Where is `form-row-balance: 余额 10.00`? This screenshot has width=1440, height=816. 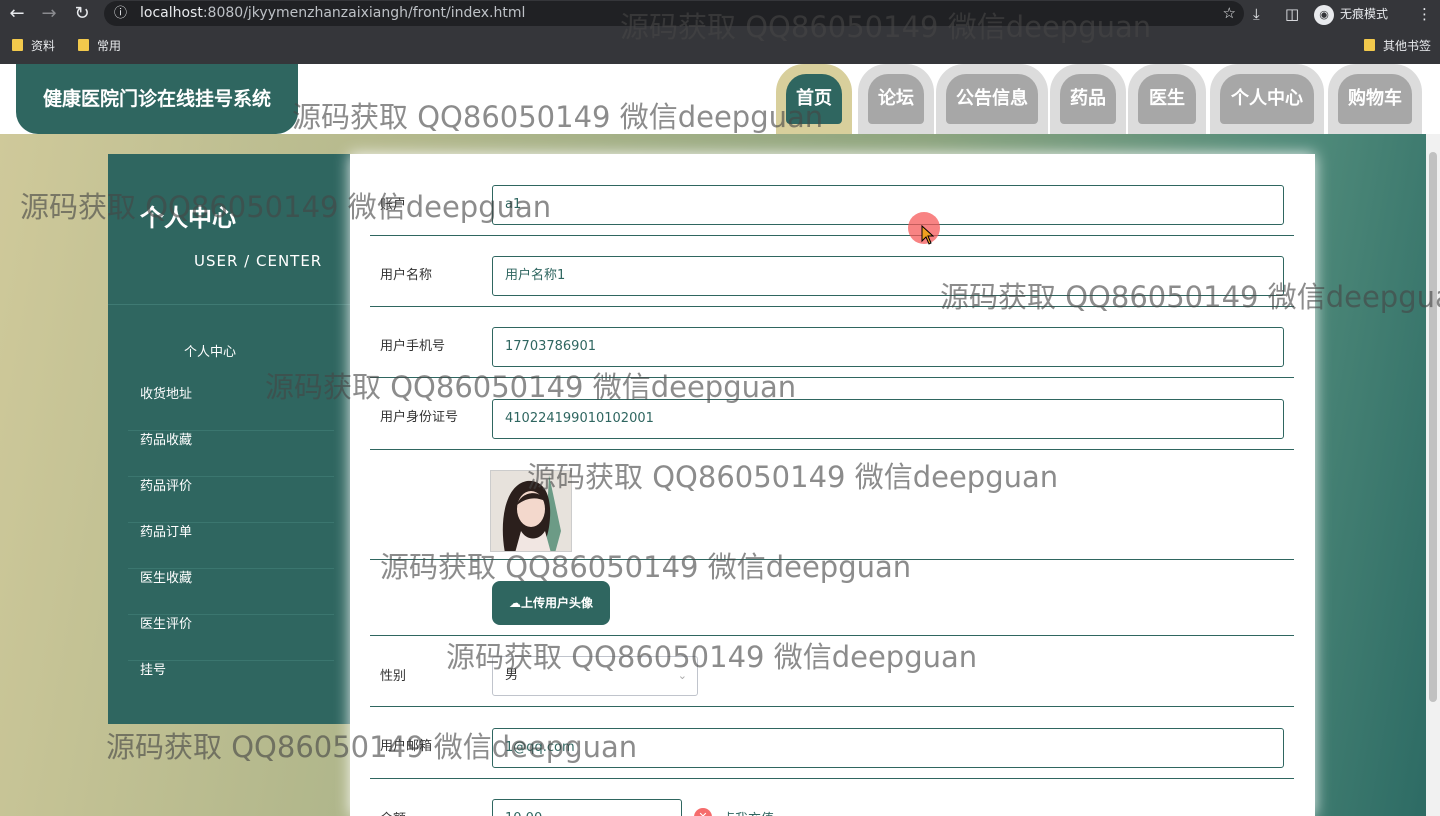
form-row-balance: 余额 10.00 is located at coordinates (832, 797).